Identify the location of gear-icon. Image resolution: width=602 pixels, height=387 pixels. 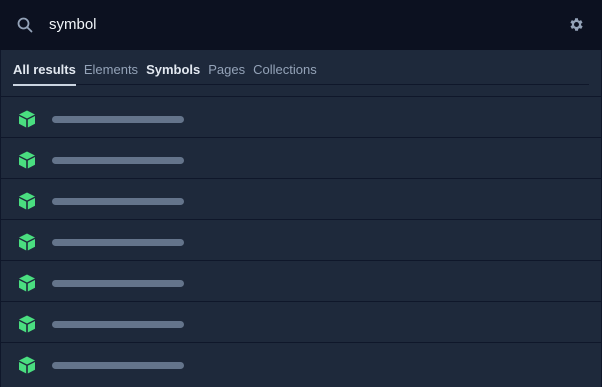
(576, 24).